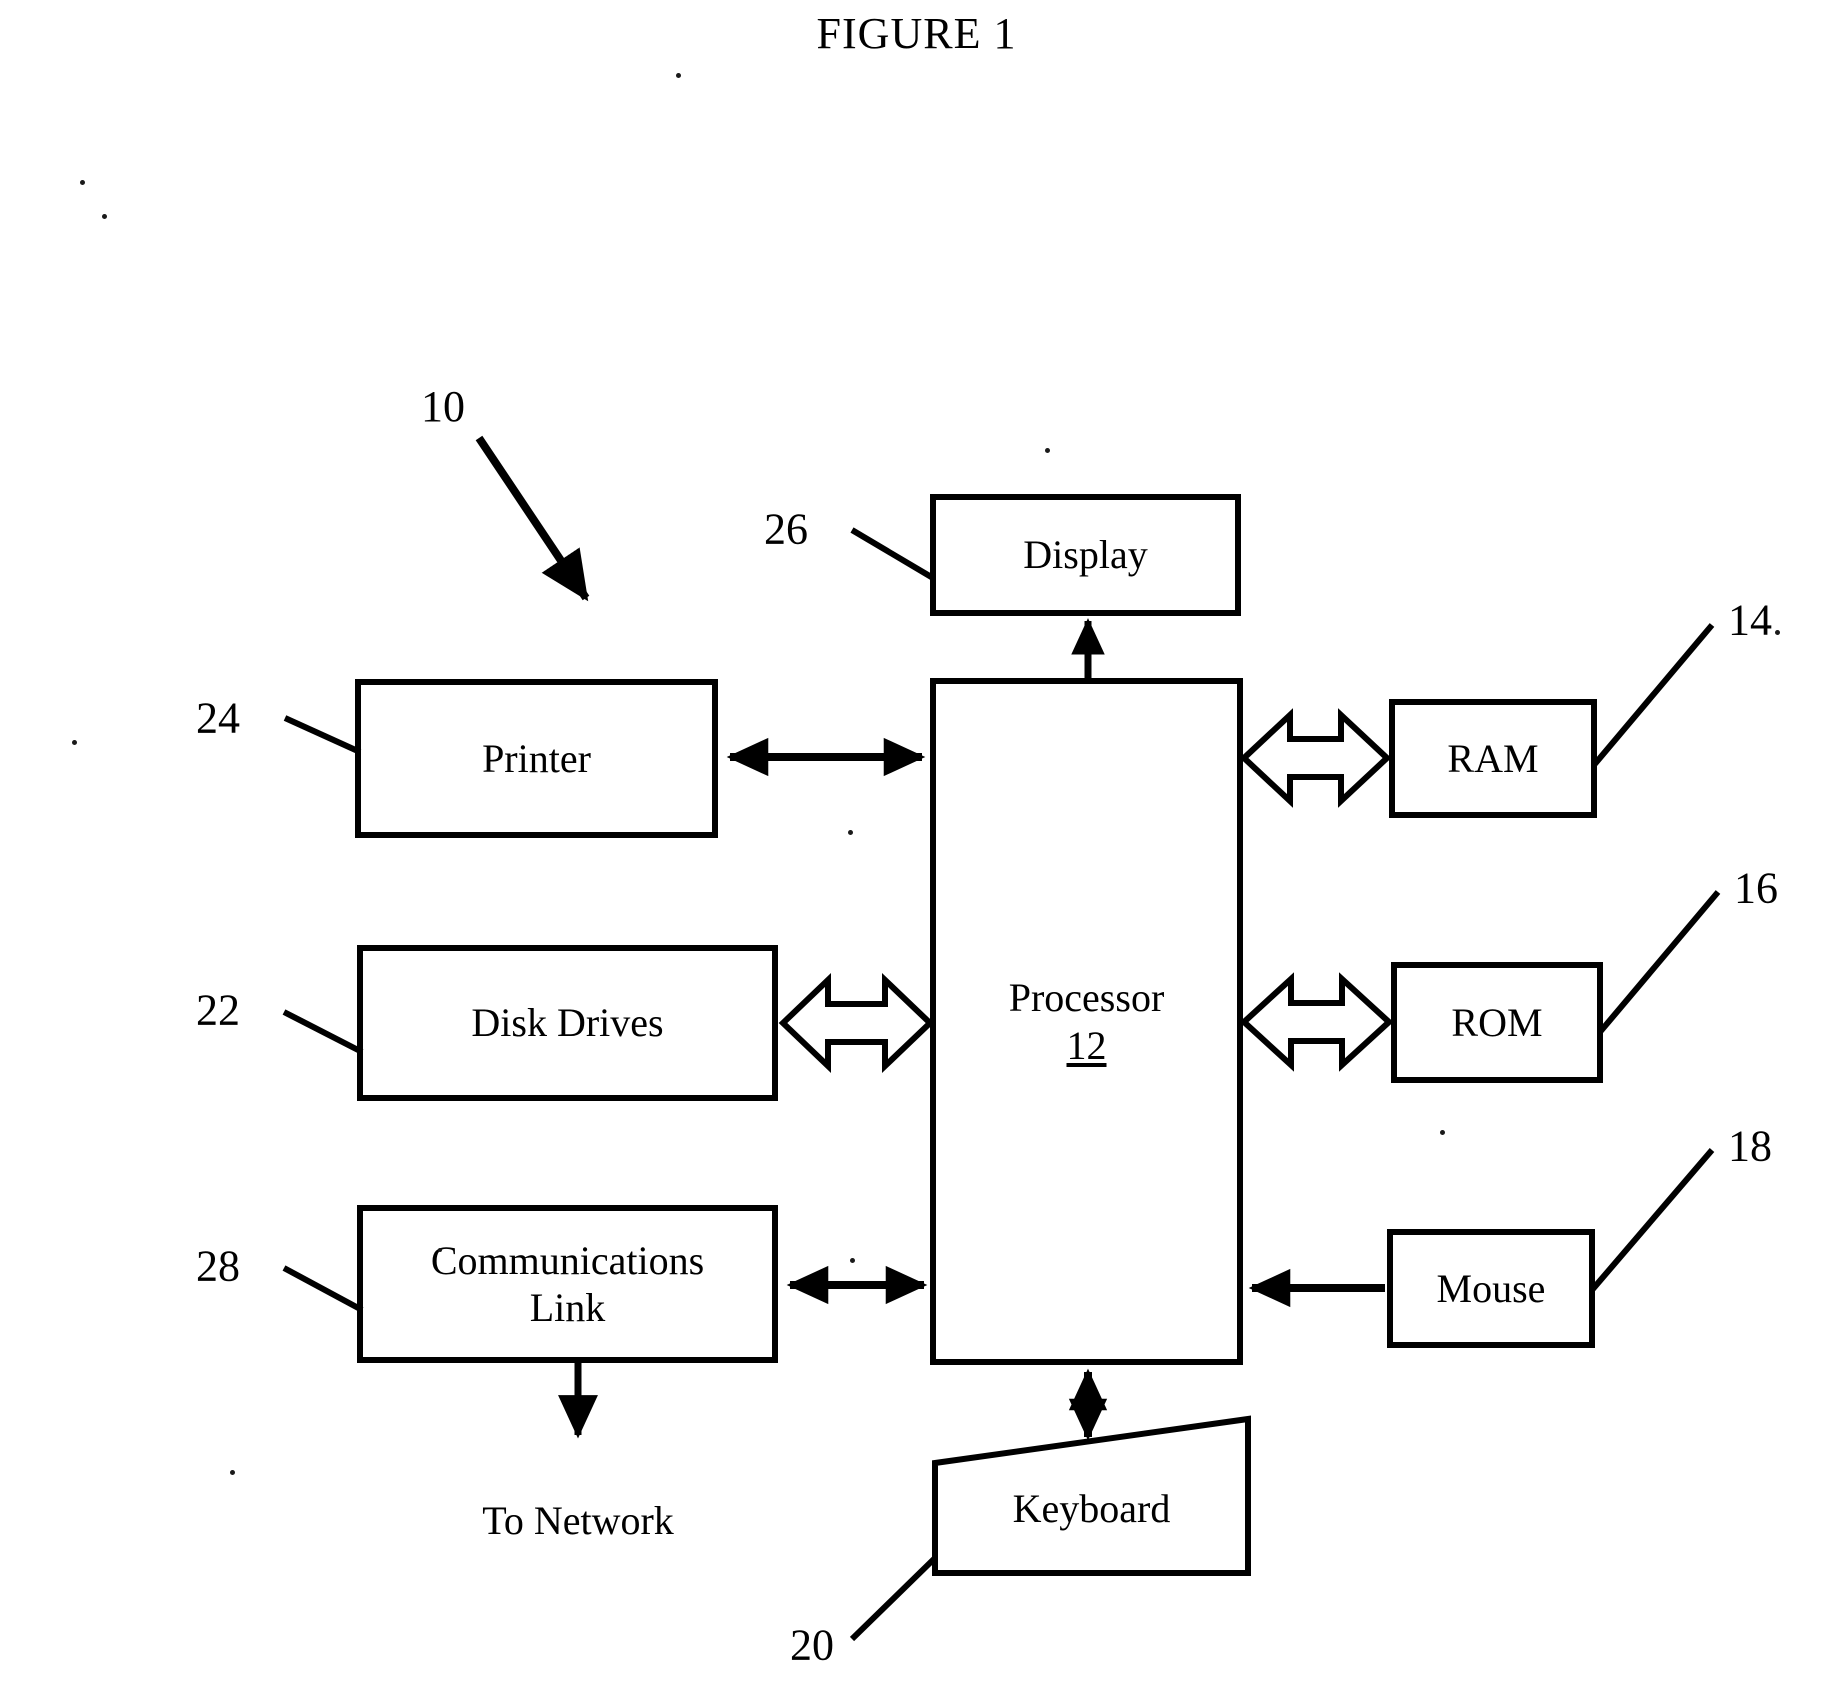 This screenshot has width=1833, height=1685. I want to click on connector-processor-rom, so click(1316, 1022).